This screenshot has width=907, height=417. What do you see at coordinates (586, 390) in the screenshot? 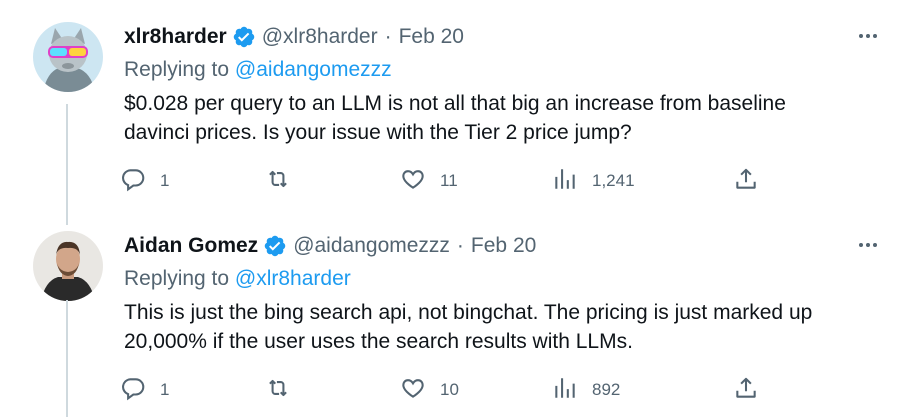
I see `views-button: 892` at bounding box center [586, 390].